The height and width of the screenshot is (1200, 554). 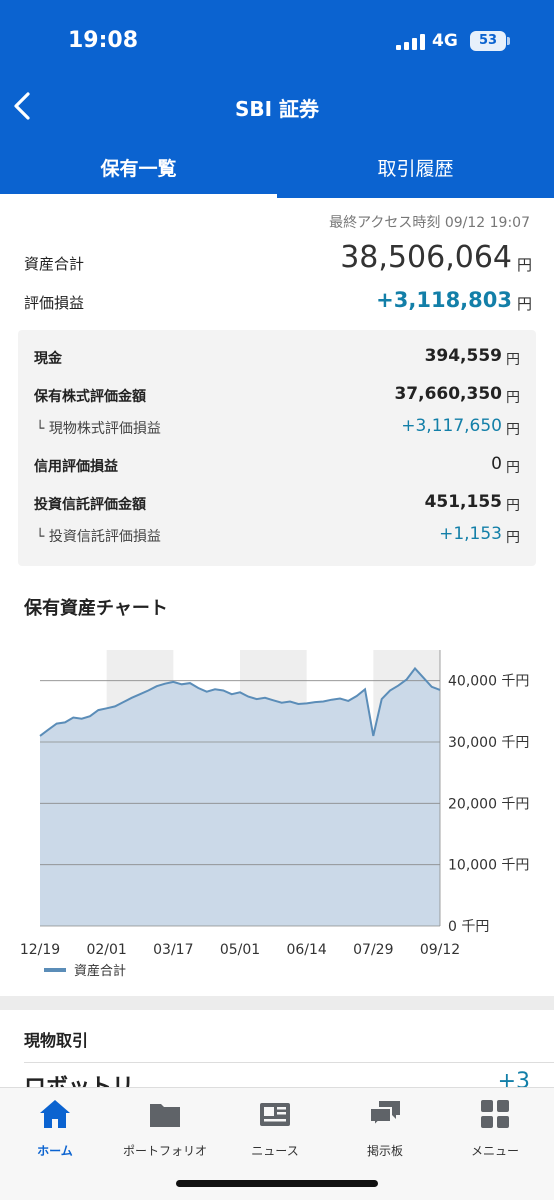 I want to click on holding-name: ロボットリ, so click(x=79, y=1078).